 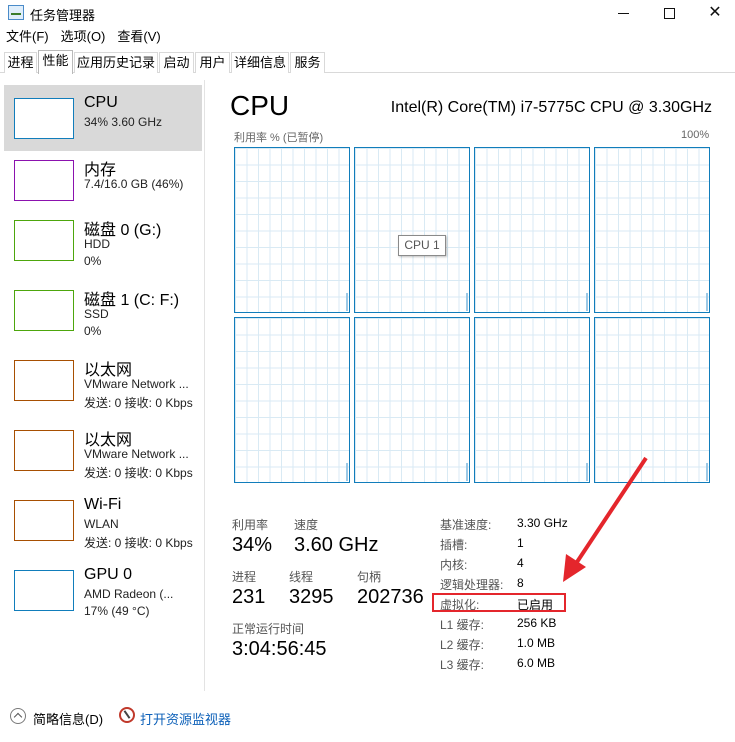 I want to click on resource-disk-0: 磁盘 0 (G:) HDD 0%, so click(x=103, y=240).